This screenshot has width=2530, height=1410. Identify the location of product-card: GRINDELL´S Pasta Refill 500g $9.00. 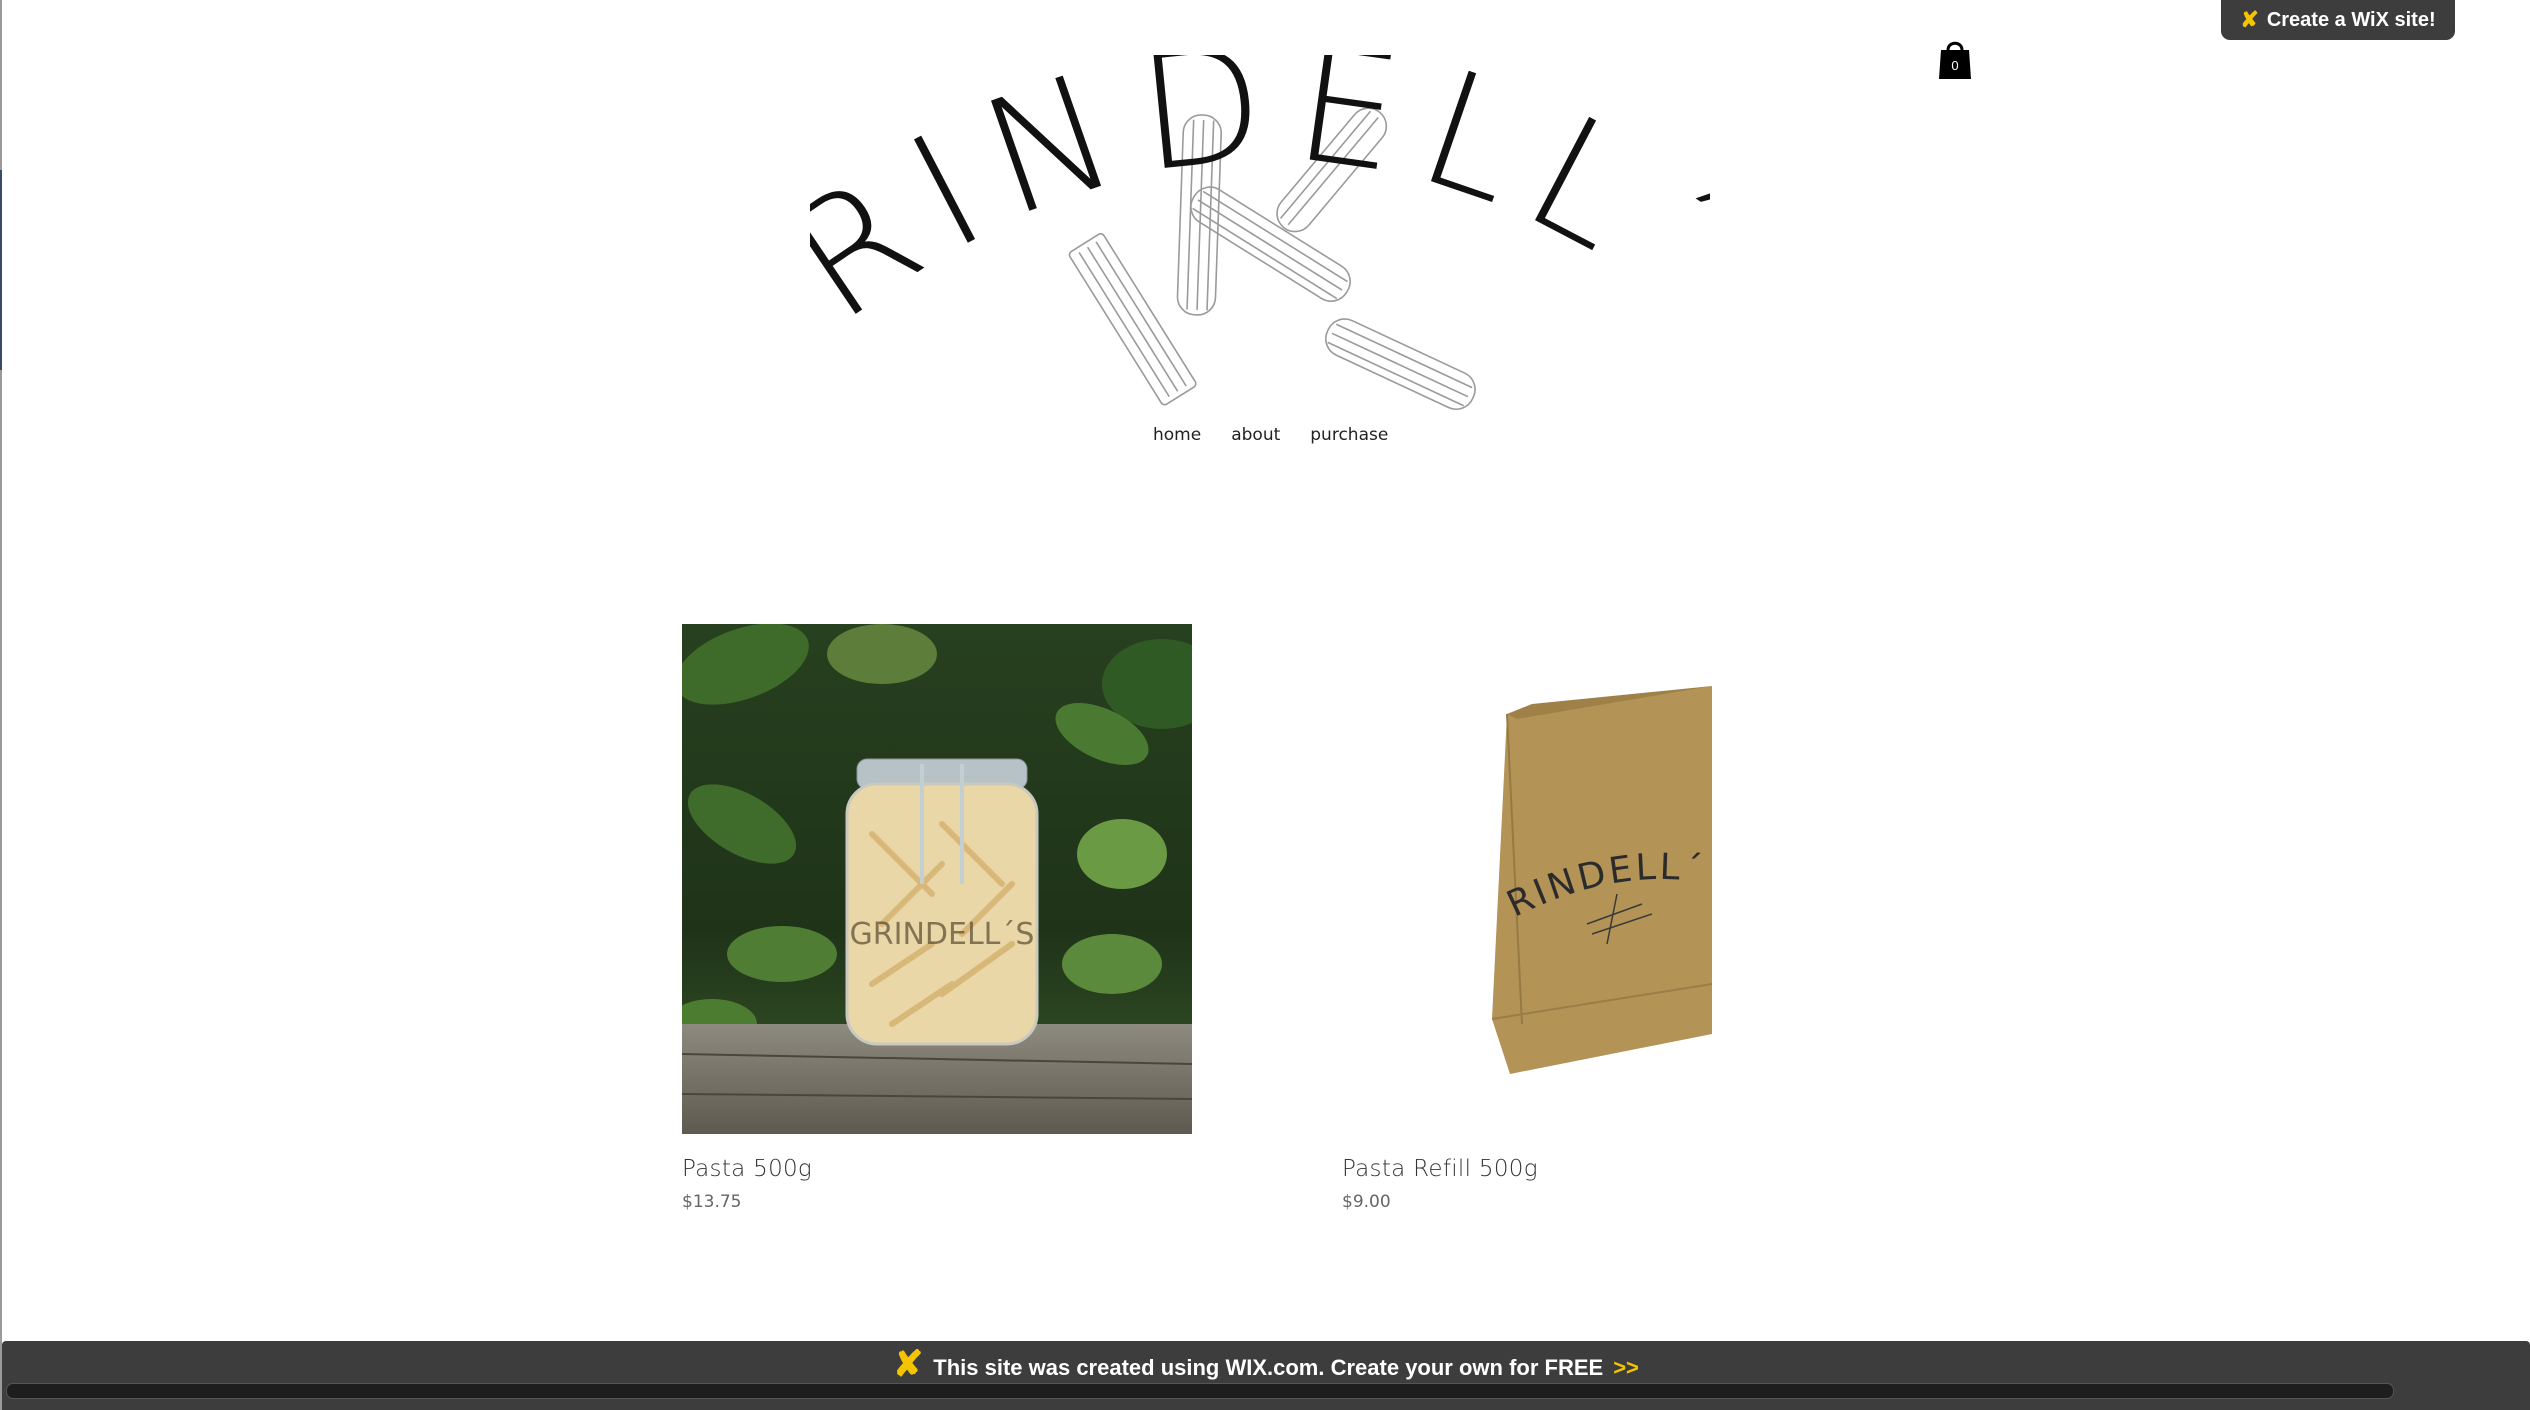
(1597, 918).